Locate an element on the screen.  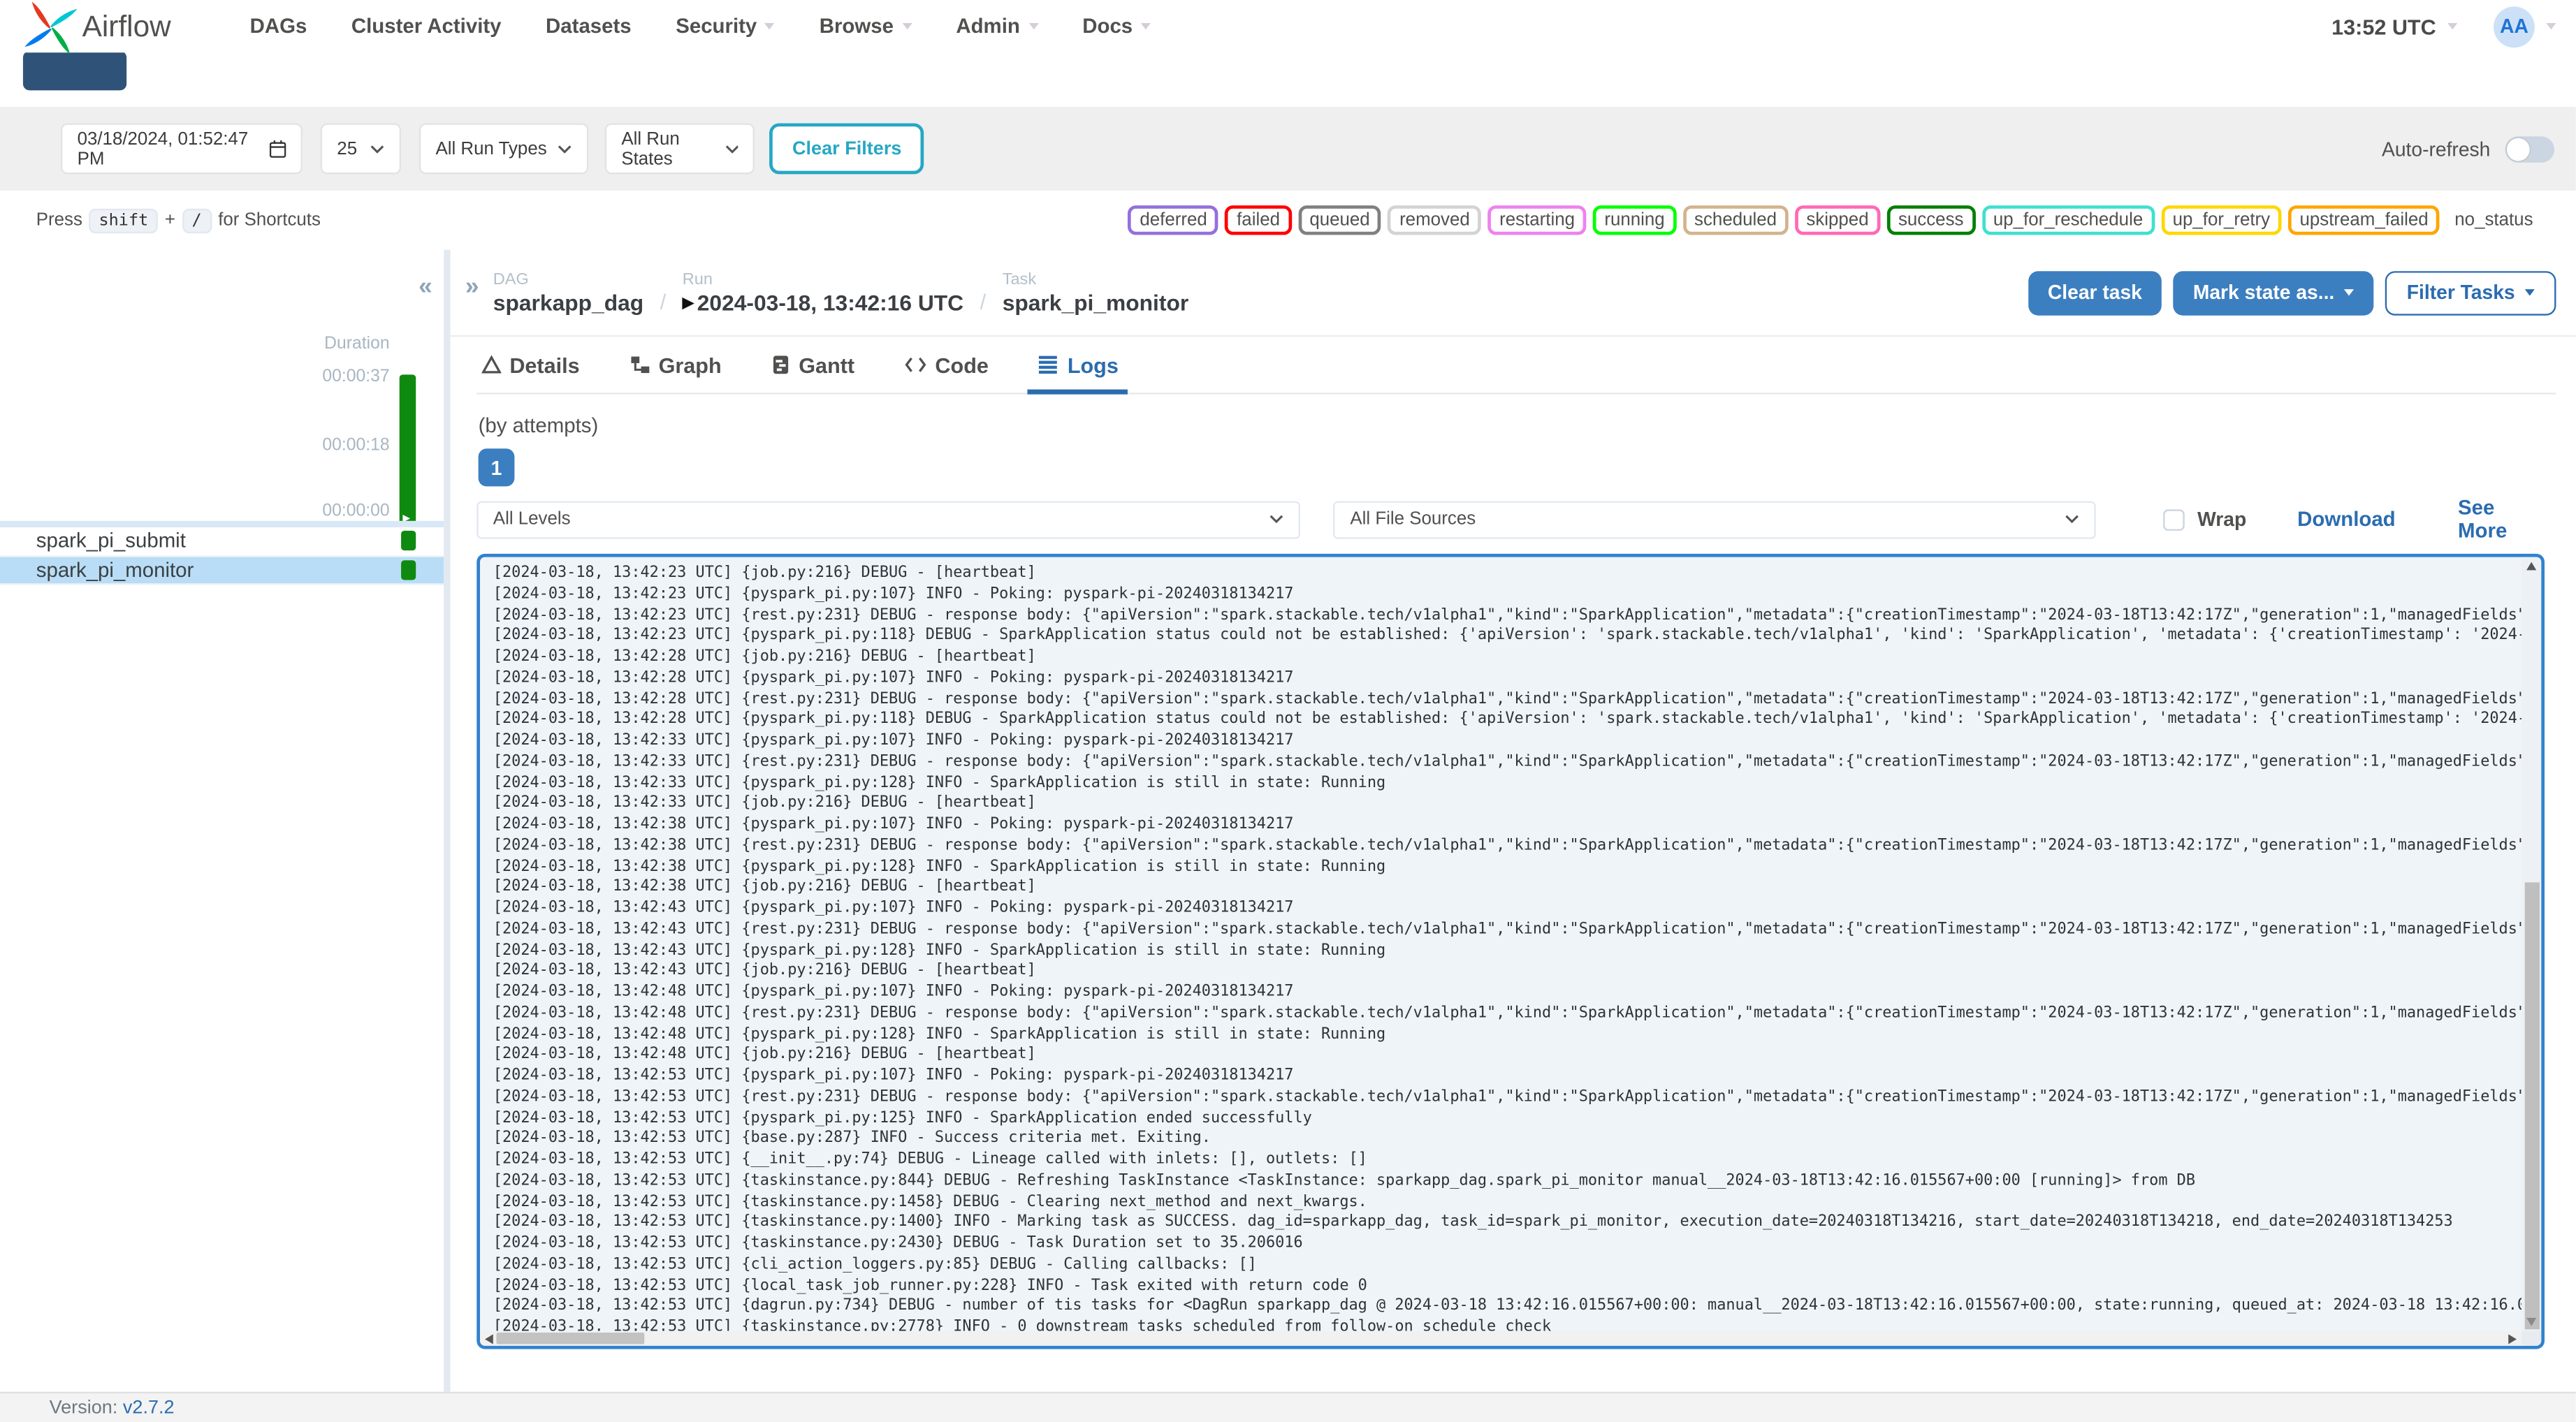
tab-label: Code is located at coordinates (962, 364).